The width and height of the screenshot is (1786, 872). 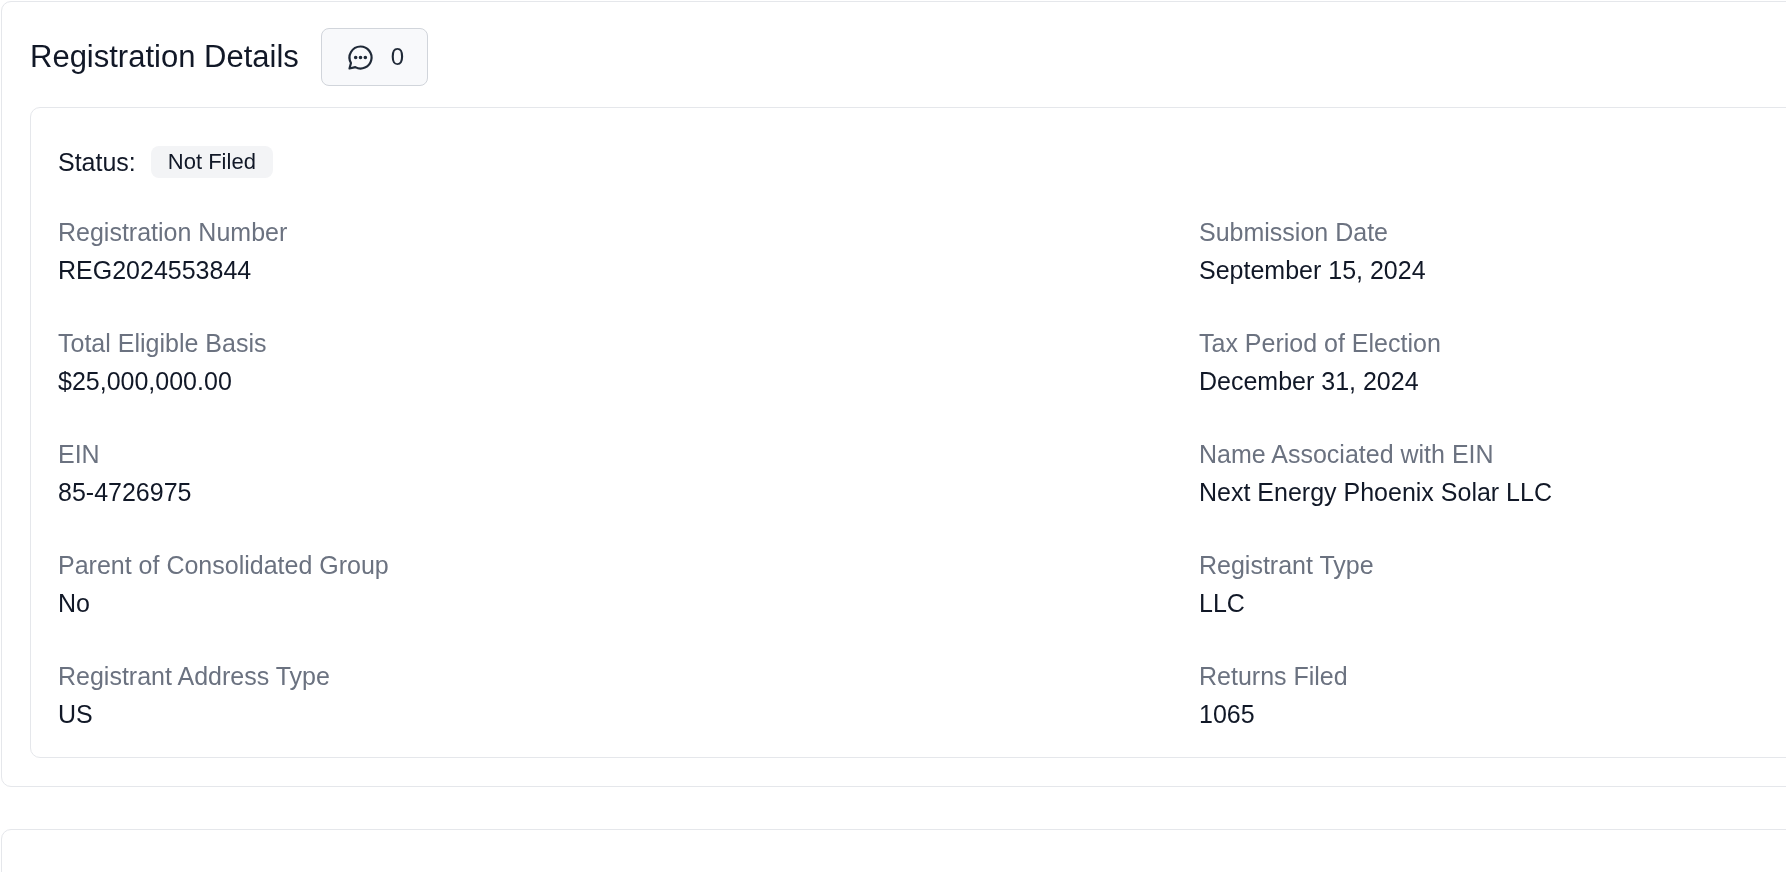 I want to click on field-label: Name Associated with EIN, so click(x=1346, y=454).